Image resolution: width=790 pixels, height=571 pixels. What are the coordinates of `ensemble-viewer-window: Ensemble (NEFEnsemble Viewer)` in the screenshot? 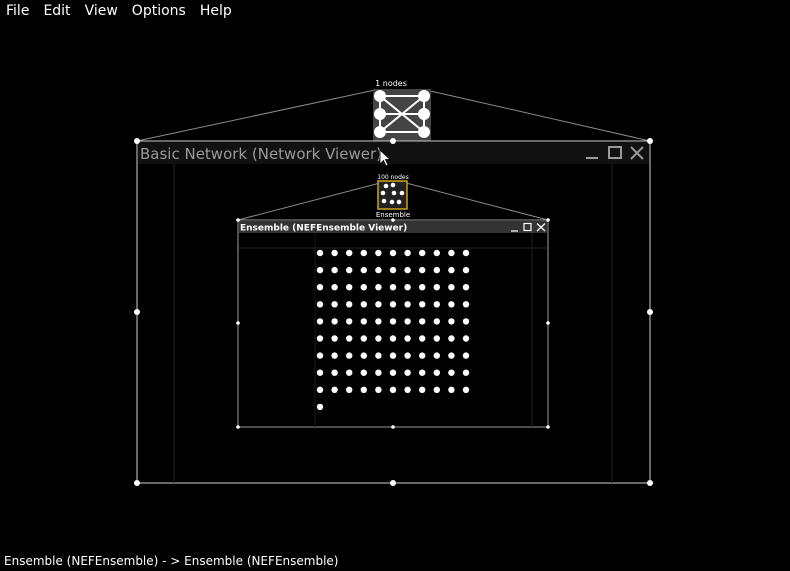 It's located at (393, 323).